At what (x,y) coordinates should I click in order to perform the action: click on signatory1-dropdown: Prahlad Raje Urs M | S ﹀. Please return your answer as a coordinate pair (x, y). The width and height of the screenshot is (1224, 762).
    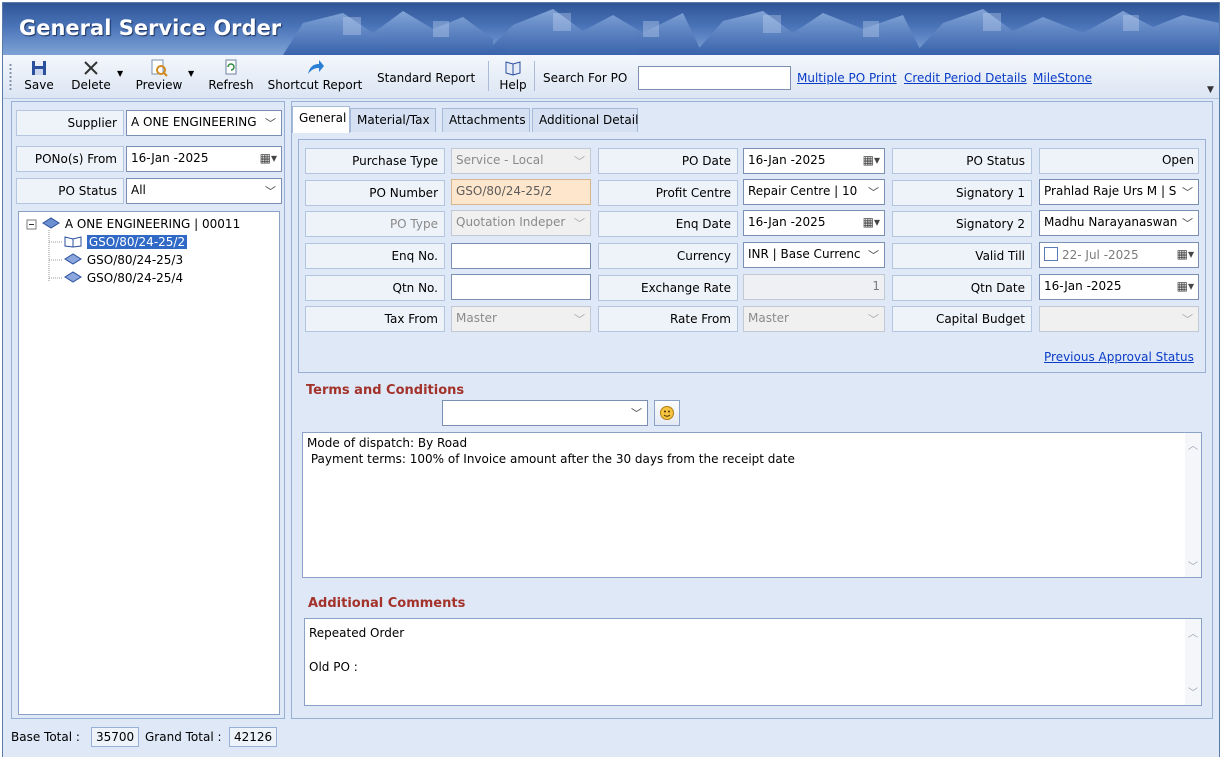
    Looking at the image, I should click on (1119, 192).